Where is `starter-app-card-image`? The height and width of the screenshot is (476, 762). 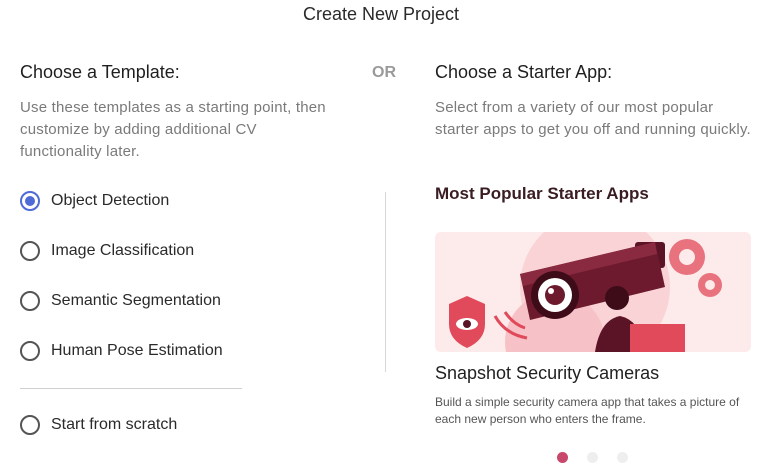 starter-app-card-image is located at coordinates (593, 292).